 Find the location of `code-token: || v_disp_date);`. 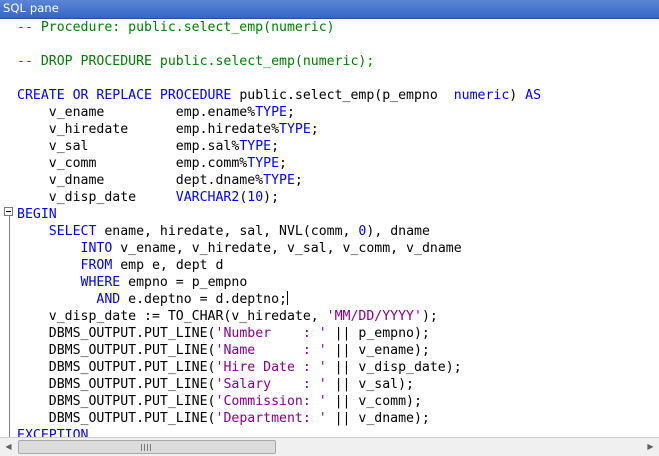

code-token: || v_disp_date); is located at coordinates (394, 367).